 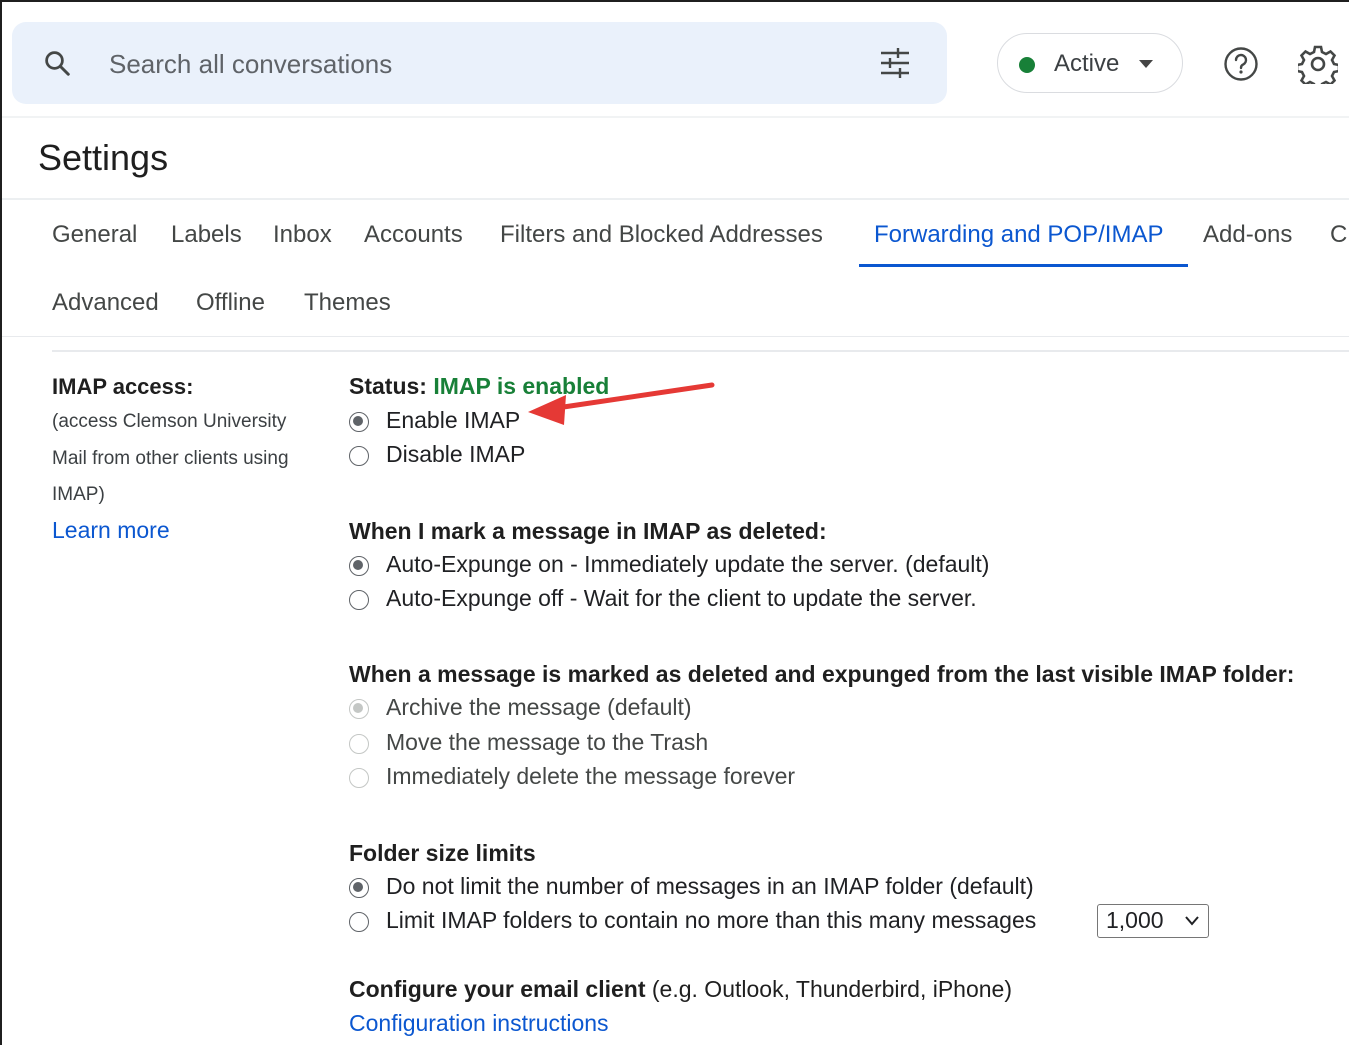 I want to click on help-icon, so click(x=1241, y=66).